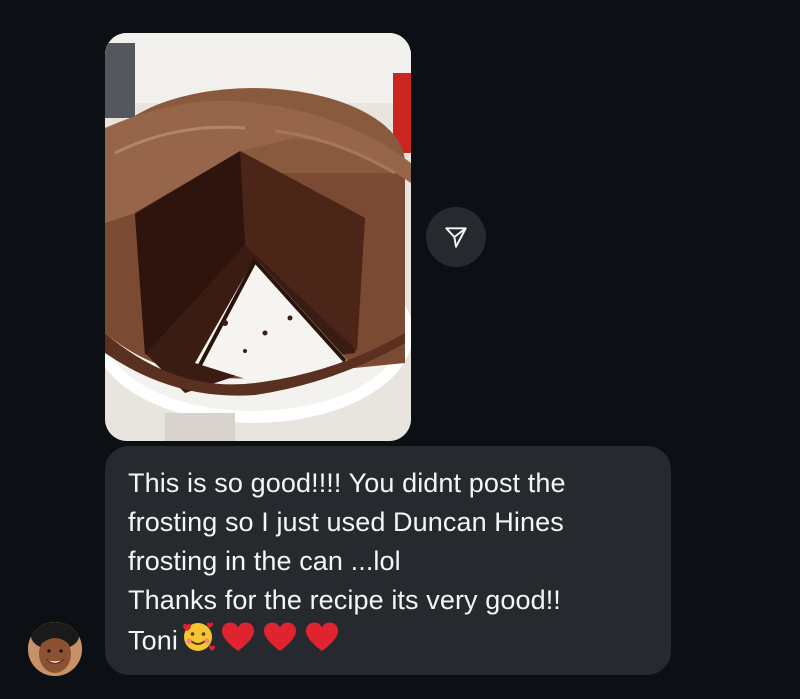 This screenshot has width=800, height=699. What do you see at coordinates (153, 640) in the screenshot?
I see `signature-text: Toni` at bounding box center [153, 640].